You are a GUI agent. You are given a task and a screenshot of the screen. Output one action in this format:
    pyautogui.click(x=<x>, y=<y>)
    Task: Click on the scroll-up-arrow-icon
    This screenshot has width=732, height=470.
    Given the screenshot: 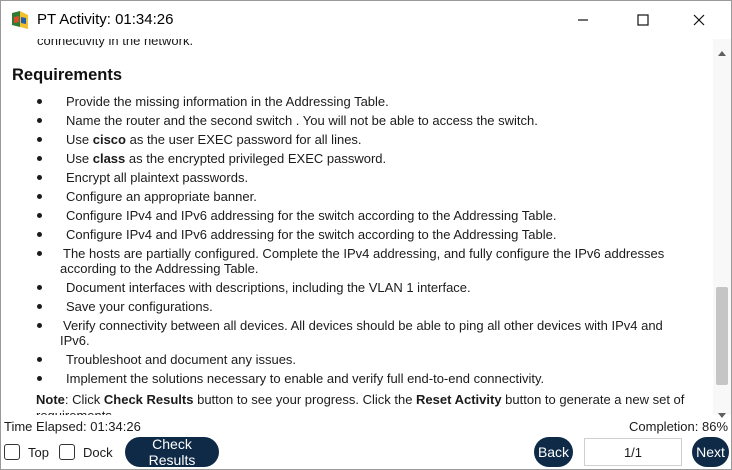 What is the action you would take?
    pyautogui.click(x=722, y=52)
    